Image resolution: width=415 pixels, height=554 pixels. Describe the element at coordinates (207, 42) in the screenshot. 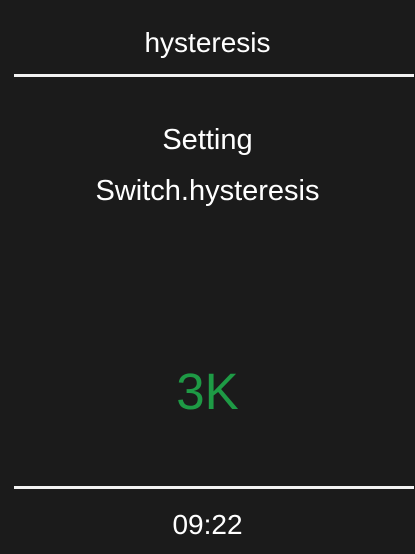

I see `screen-title: hysteresis` at that location.